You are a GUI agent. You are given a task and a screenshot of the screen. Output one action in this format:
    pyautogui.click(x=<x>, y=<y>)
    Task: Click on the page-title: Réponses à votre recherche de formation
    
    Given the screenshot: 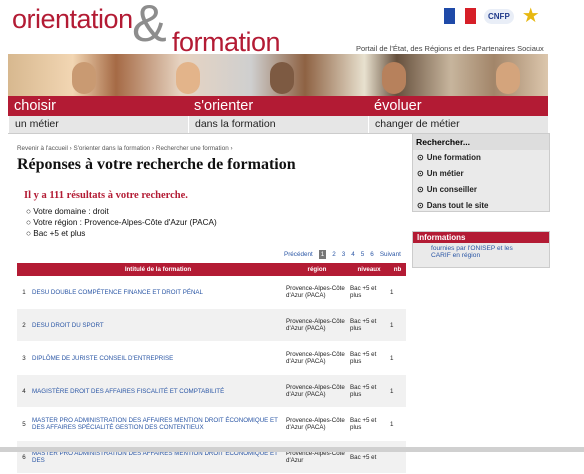 What is the action you would take?
    pyautogui.click(x=156, y=164)
    